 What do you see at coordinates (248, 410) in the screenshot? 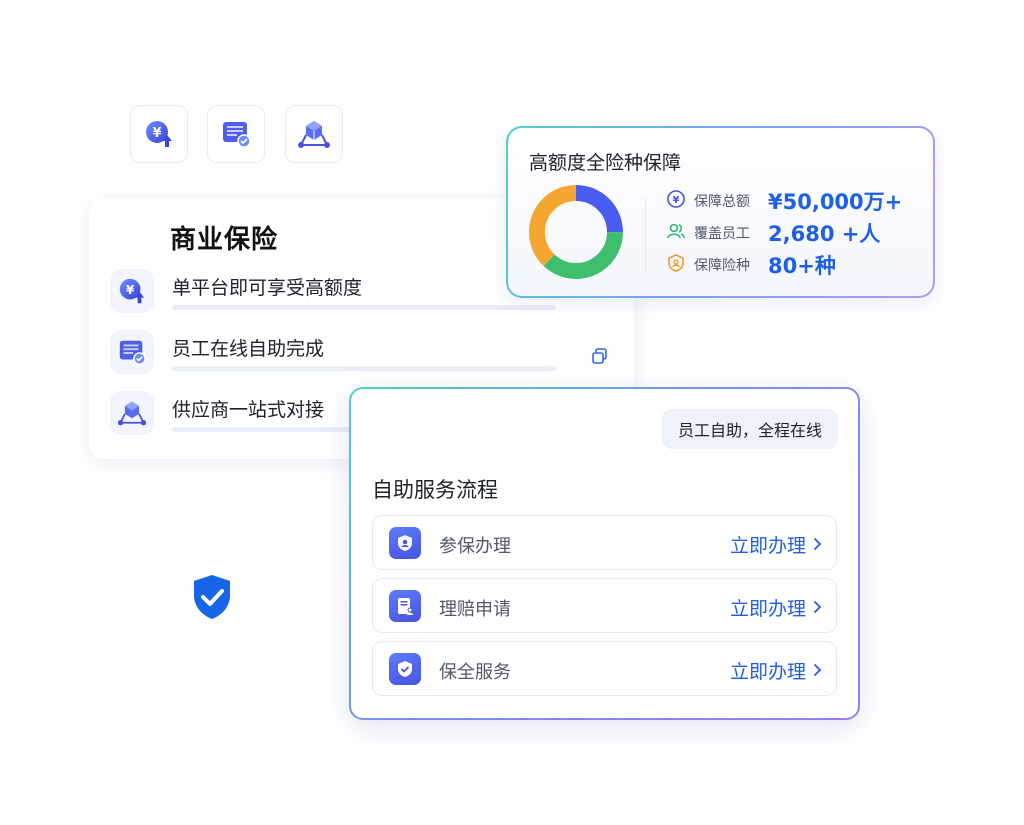
I see `business-item-label: 供应商一站式对接` at bounding box center [248, 410].